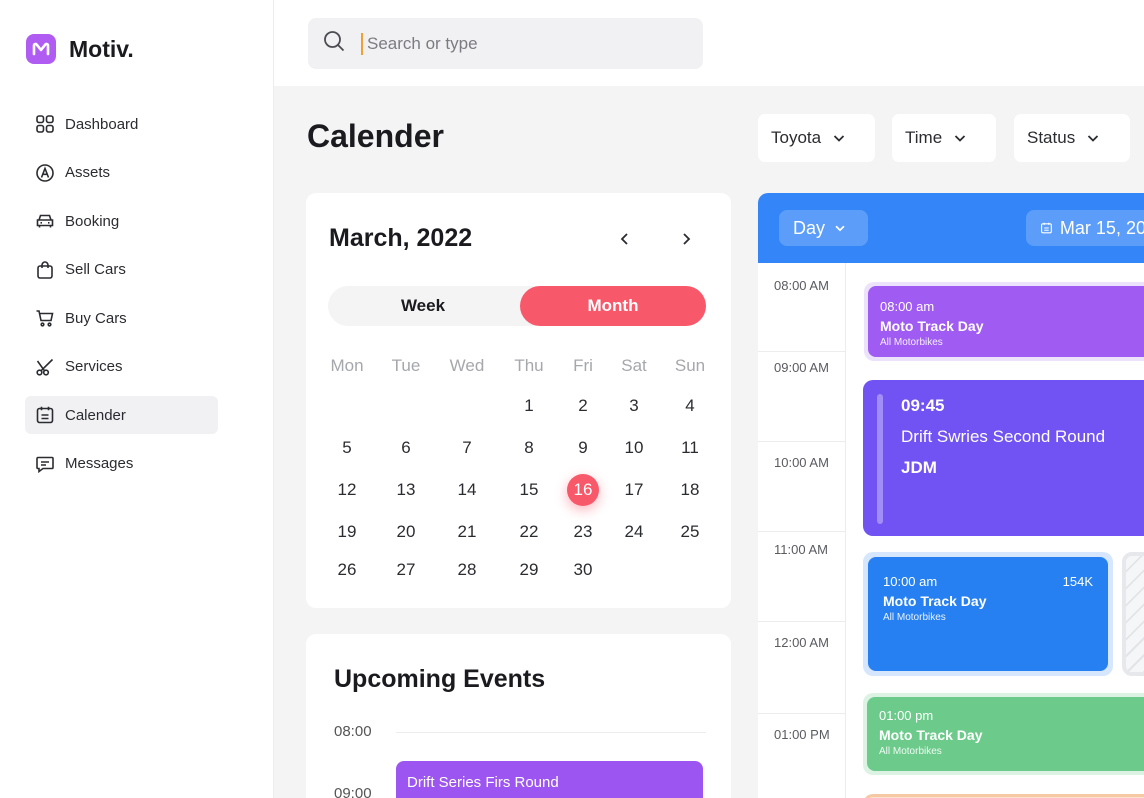 The image size is (1144, 798). I want to click on event-card: 01:00 pm Moto Track Day All Motorbikes, so click(1005, 734).